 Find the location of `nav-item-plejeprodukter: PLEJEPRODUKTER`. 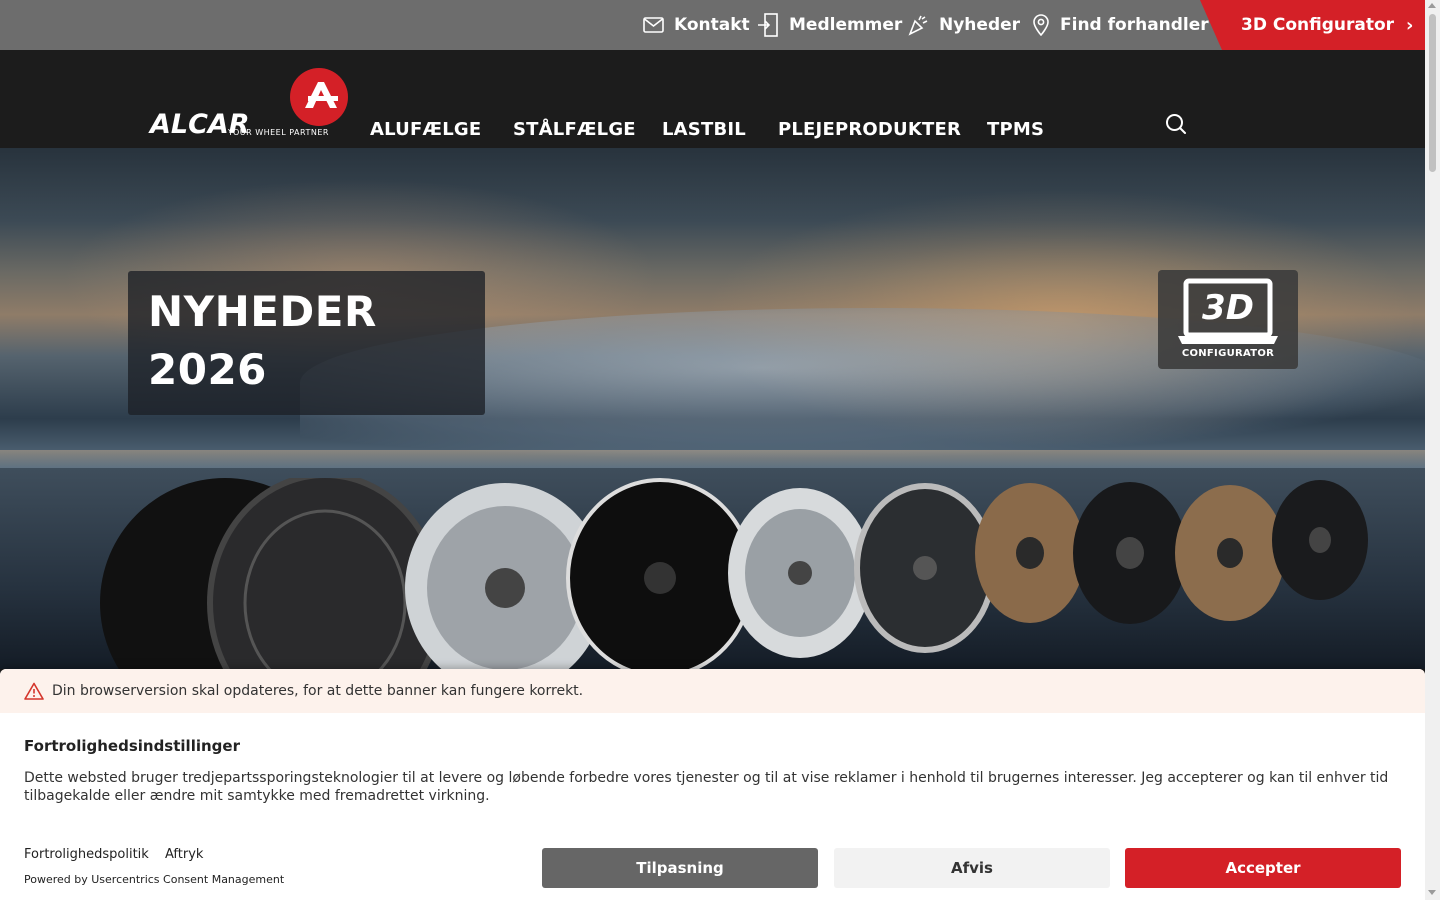

nav-item-plejeprodukter: PLEJEPRODUKTER is located at coordinates (869, 129).